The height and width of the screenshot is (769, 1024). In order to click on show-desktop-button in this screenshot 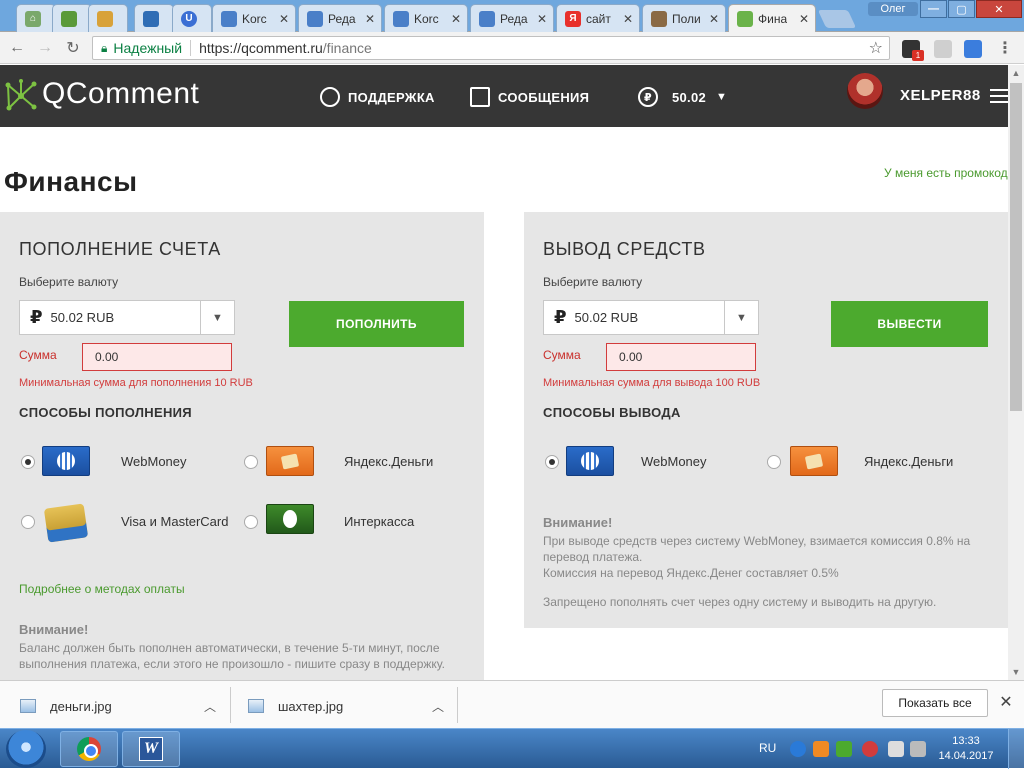, I will do `click(1016, 749)`.